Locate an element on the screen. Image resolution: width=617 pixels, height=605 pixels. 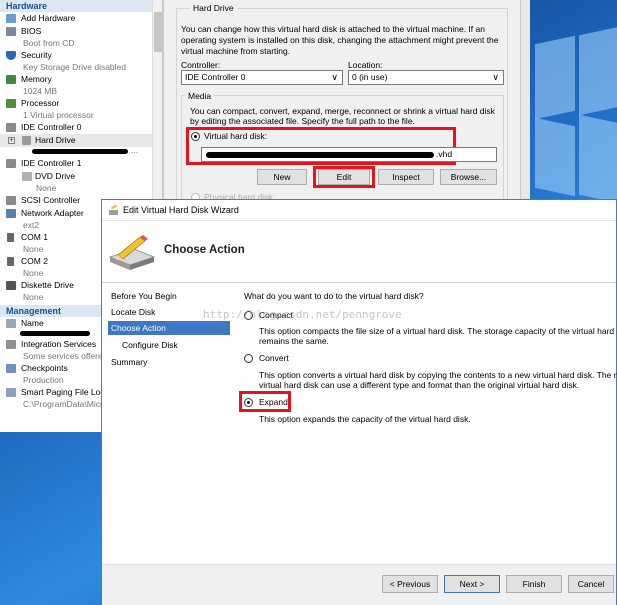
step-configure-disk: Configure Disk is located at coordinates (169, 345).